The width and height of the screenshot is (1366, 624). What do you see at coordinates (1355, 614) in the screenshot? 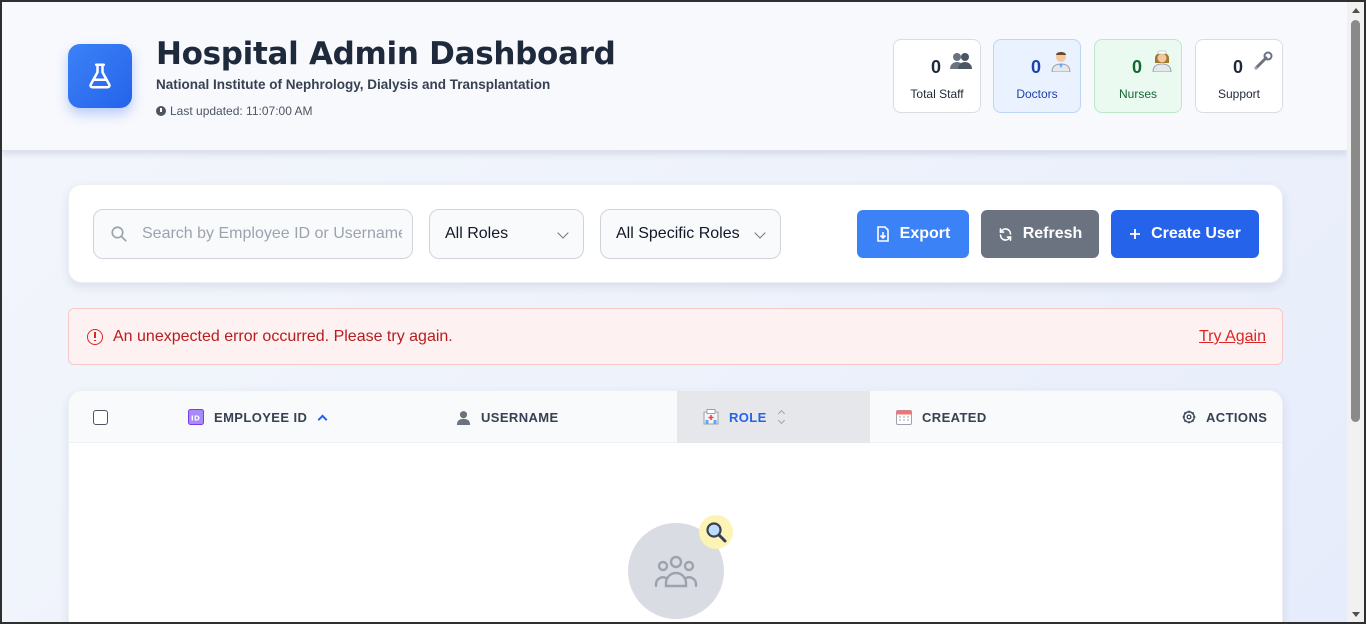
I see `scroll-down-arrow` at bounding box center [1355, 614].